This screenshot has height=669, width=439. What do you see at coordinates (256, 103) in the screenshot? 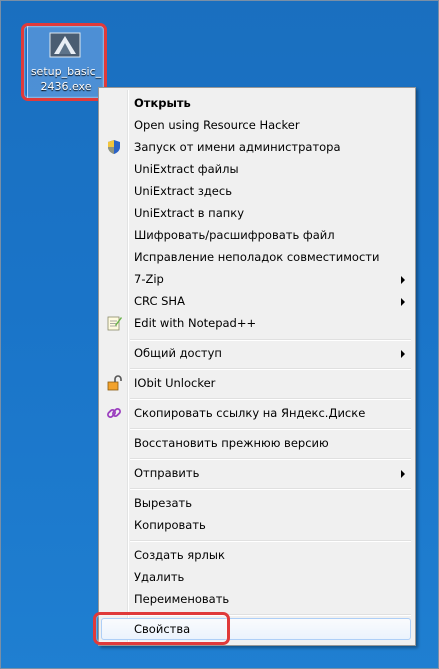
I see `menu-item-open: Открыть` at bounding box center [256, 103].